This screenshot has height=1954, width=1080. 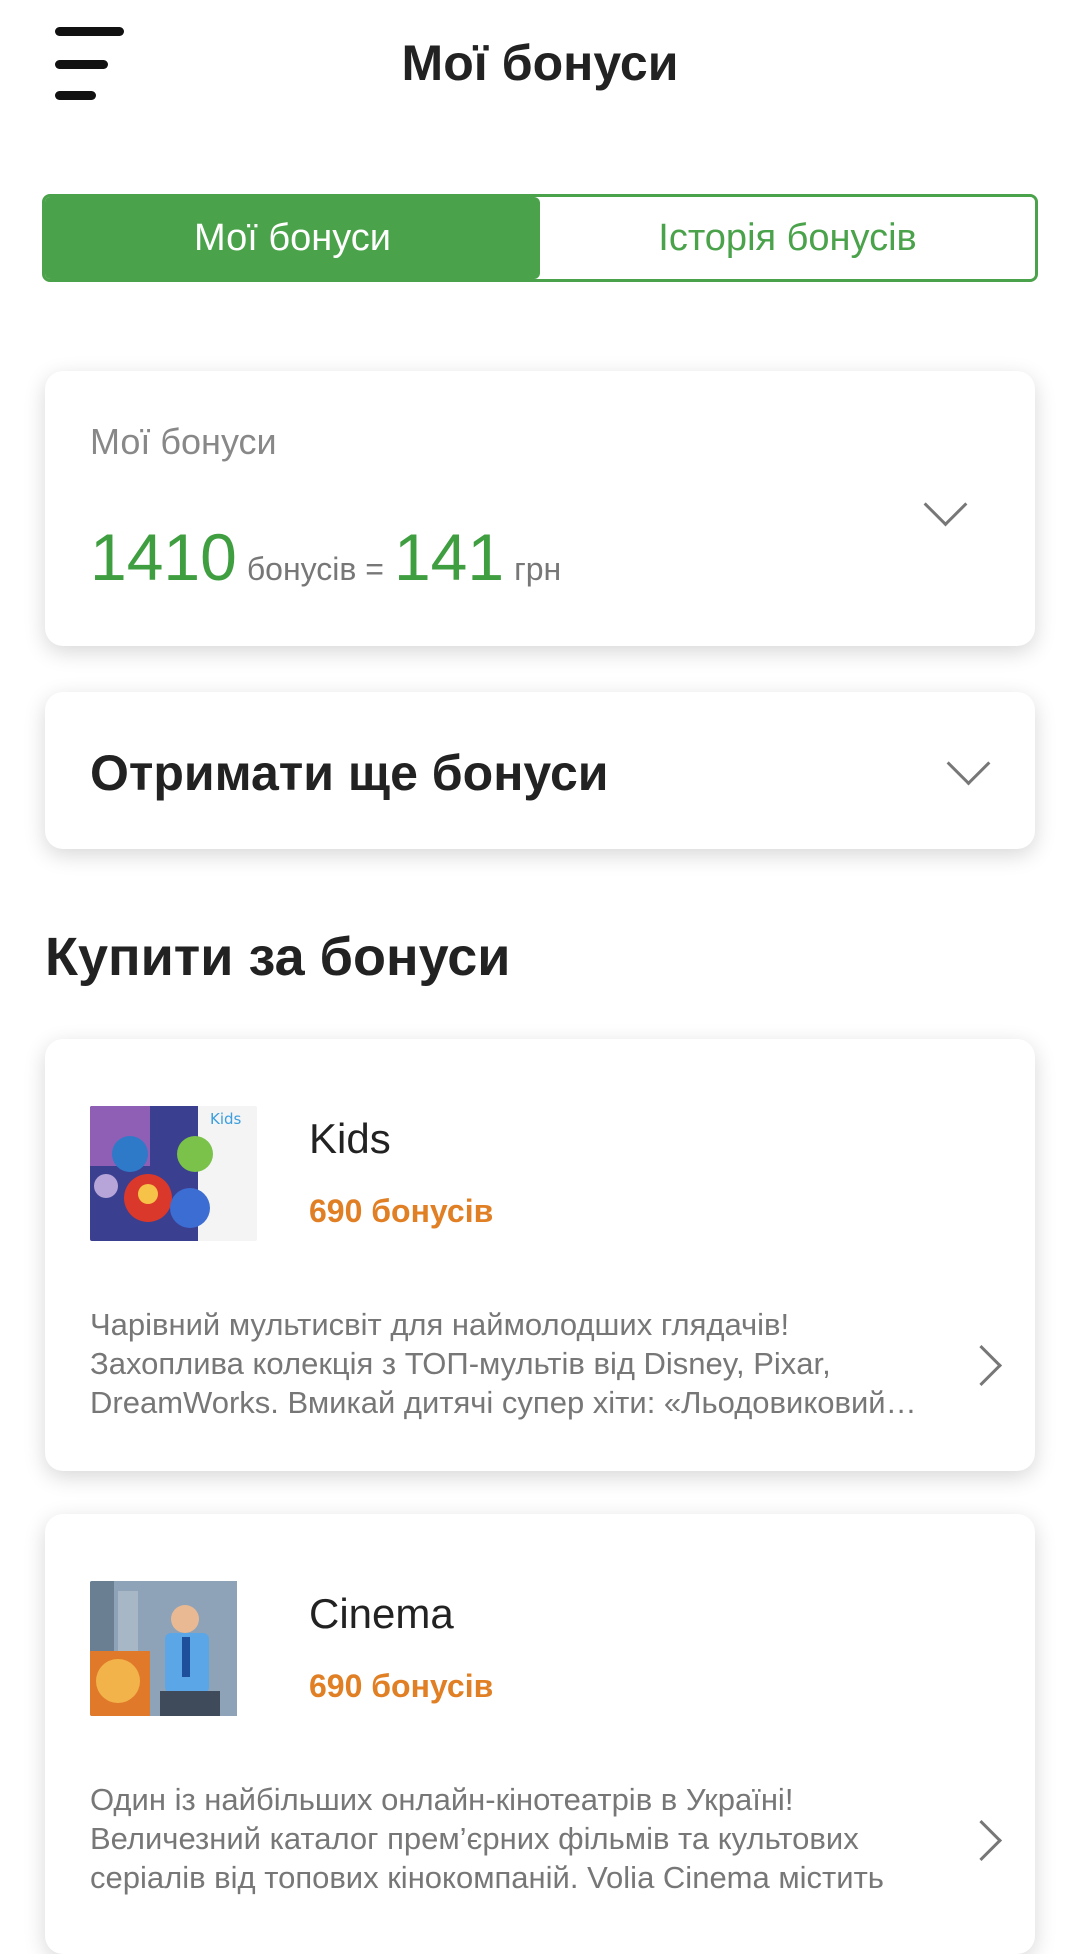 What do you see at coordinates (173, 1173) in the screenshot?
I see `kids-thumbnail: Kids` at bounding box center [173, 1173].